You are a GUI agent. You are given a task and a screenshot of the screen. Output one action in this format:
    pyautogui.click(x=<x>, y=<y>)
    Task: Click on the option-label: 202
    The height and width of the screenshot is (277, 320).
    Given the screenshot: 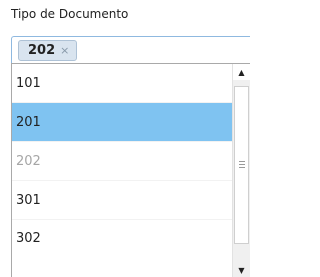 What is the action you would take?
    pyautogui.click(x=28, y=161)
    